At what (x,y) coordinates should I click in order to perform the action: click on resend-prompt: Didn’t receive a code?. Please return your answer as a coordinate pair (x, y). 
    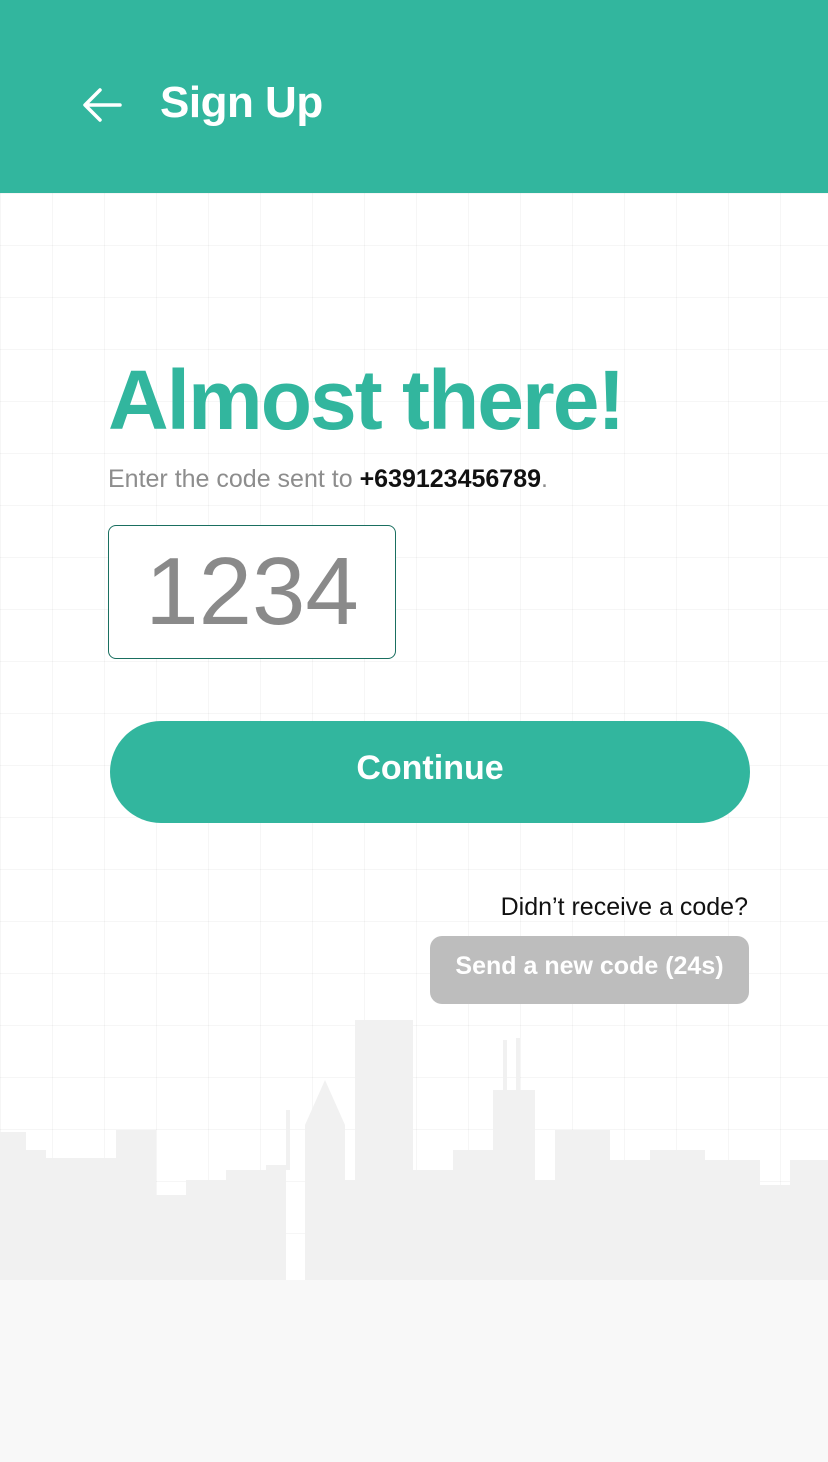
    Looking at the image, I should click on (624, 907).